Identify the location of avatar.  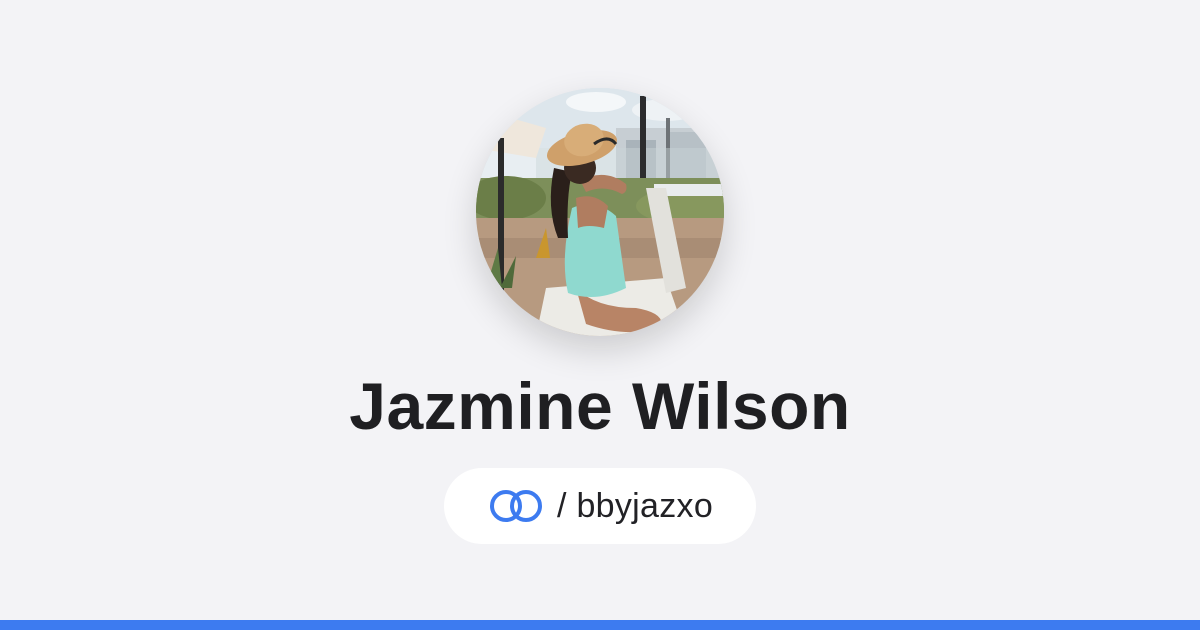
(600, 212).